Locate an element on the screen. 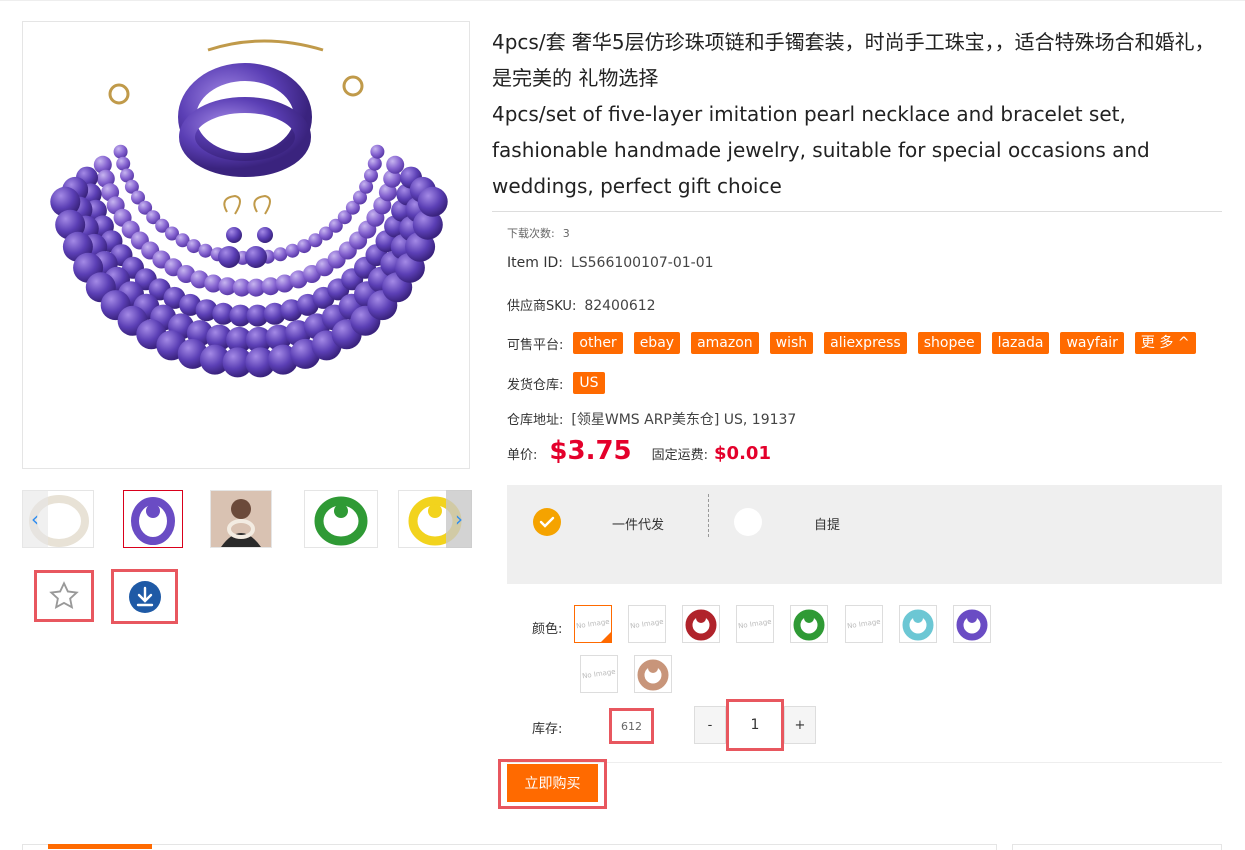 The width and height of the screenshot is (1245, 850). favorite-button is located at coordinates (64, 596).